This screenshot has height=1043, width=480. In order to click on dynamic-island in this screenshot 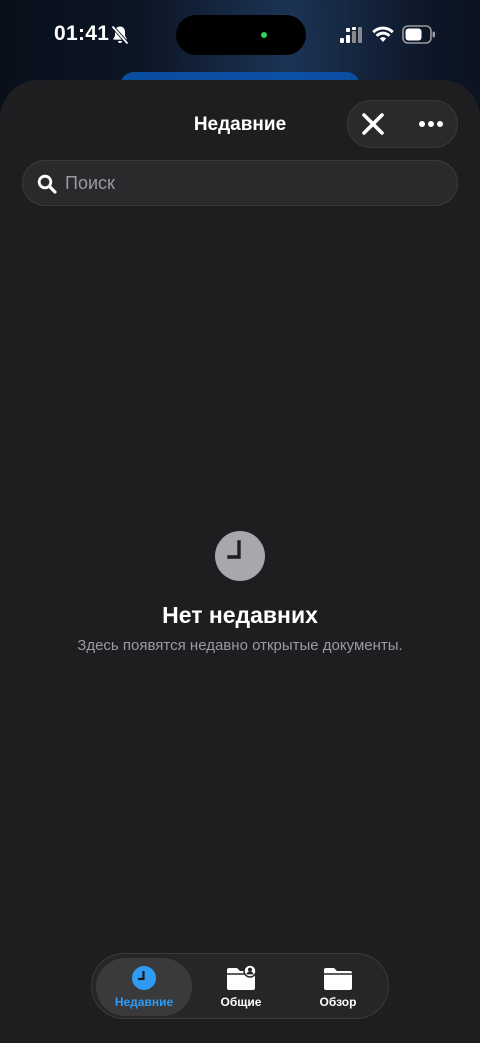, I will do `click(241, 35)`.